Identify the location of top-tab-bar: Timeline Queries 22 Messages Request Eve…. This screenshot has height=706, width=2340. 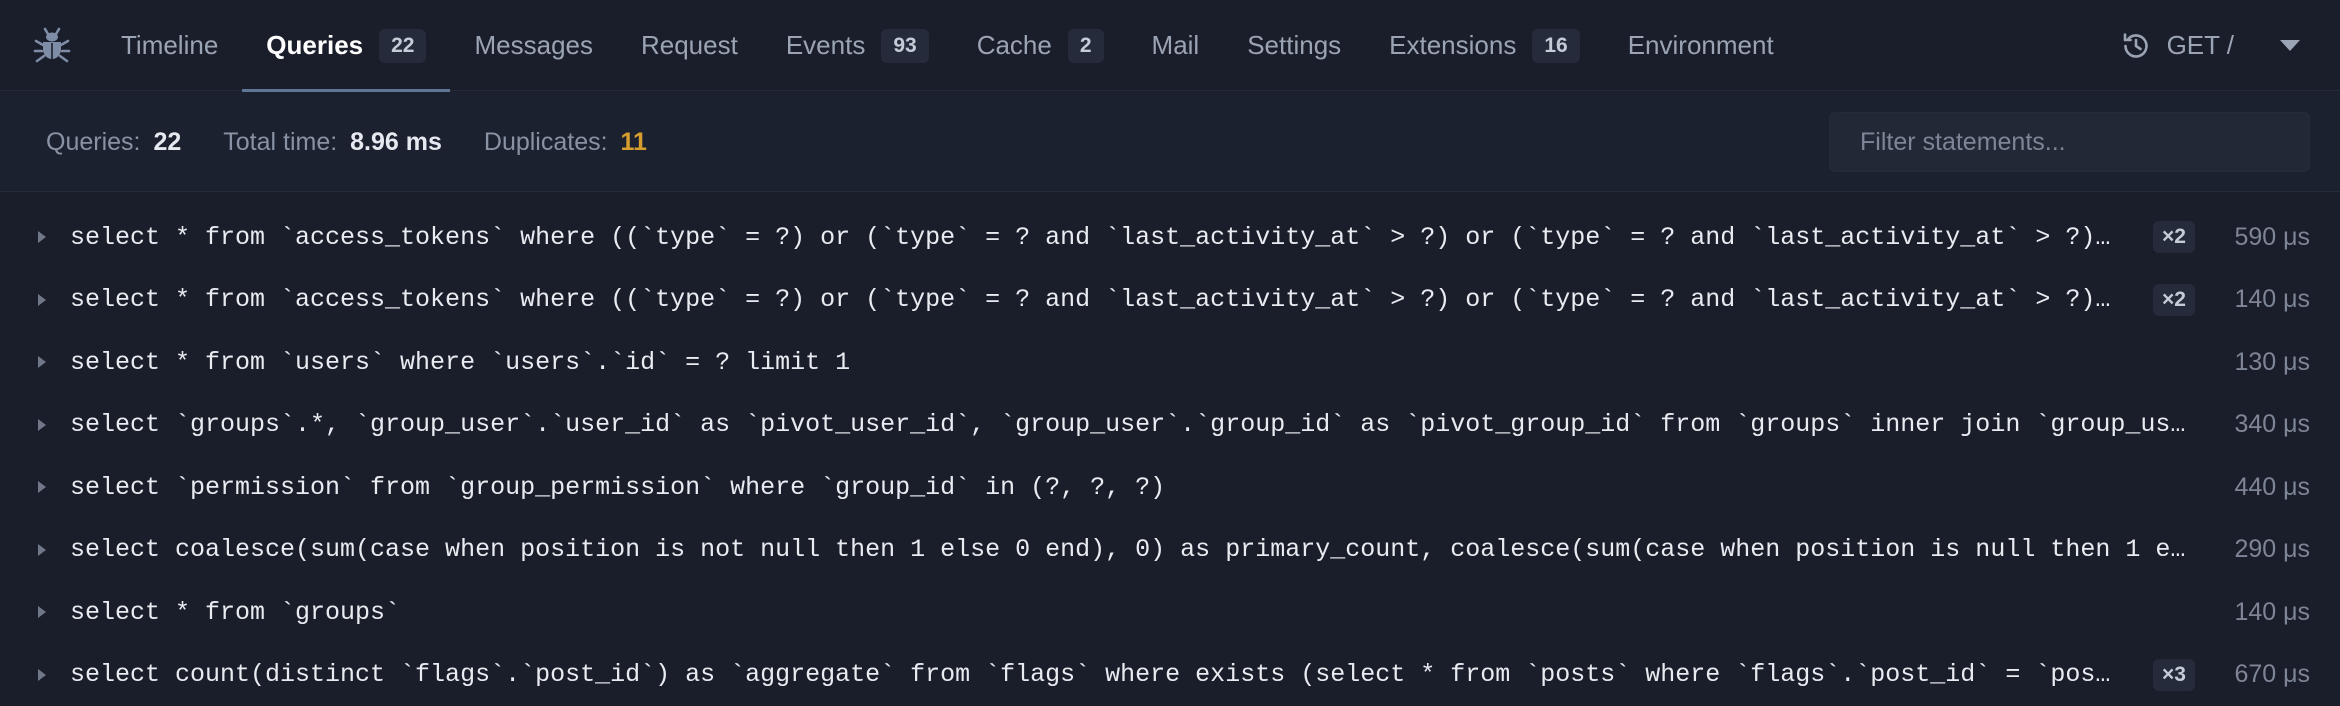
(1170, 45).